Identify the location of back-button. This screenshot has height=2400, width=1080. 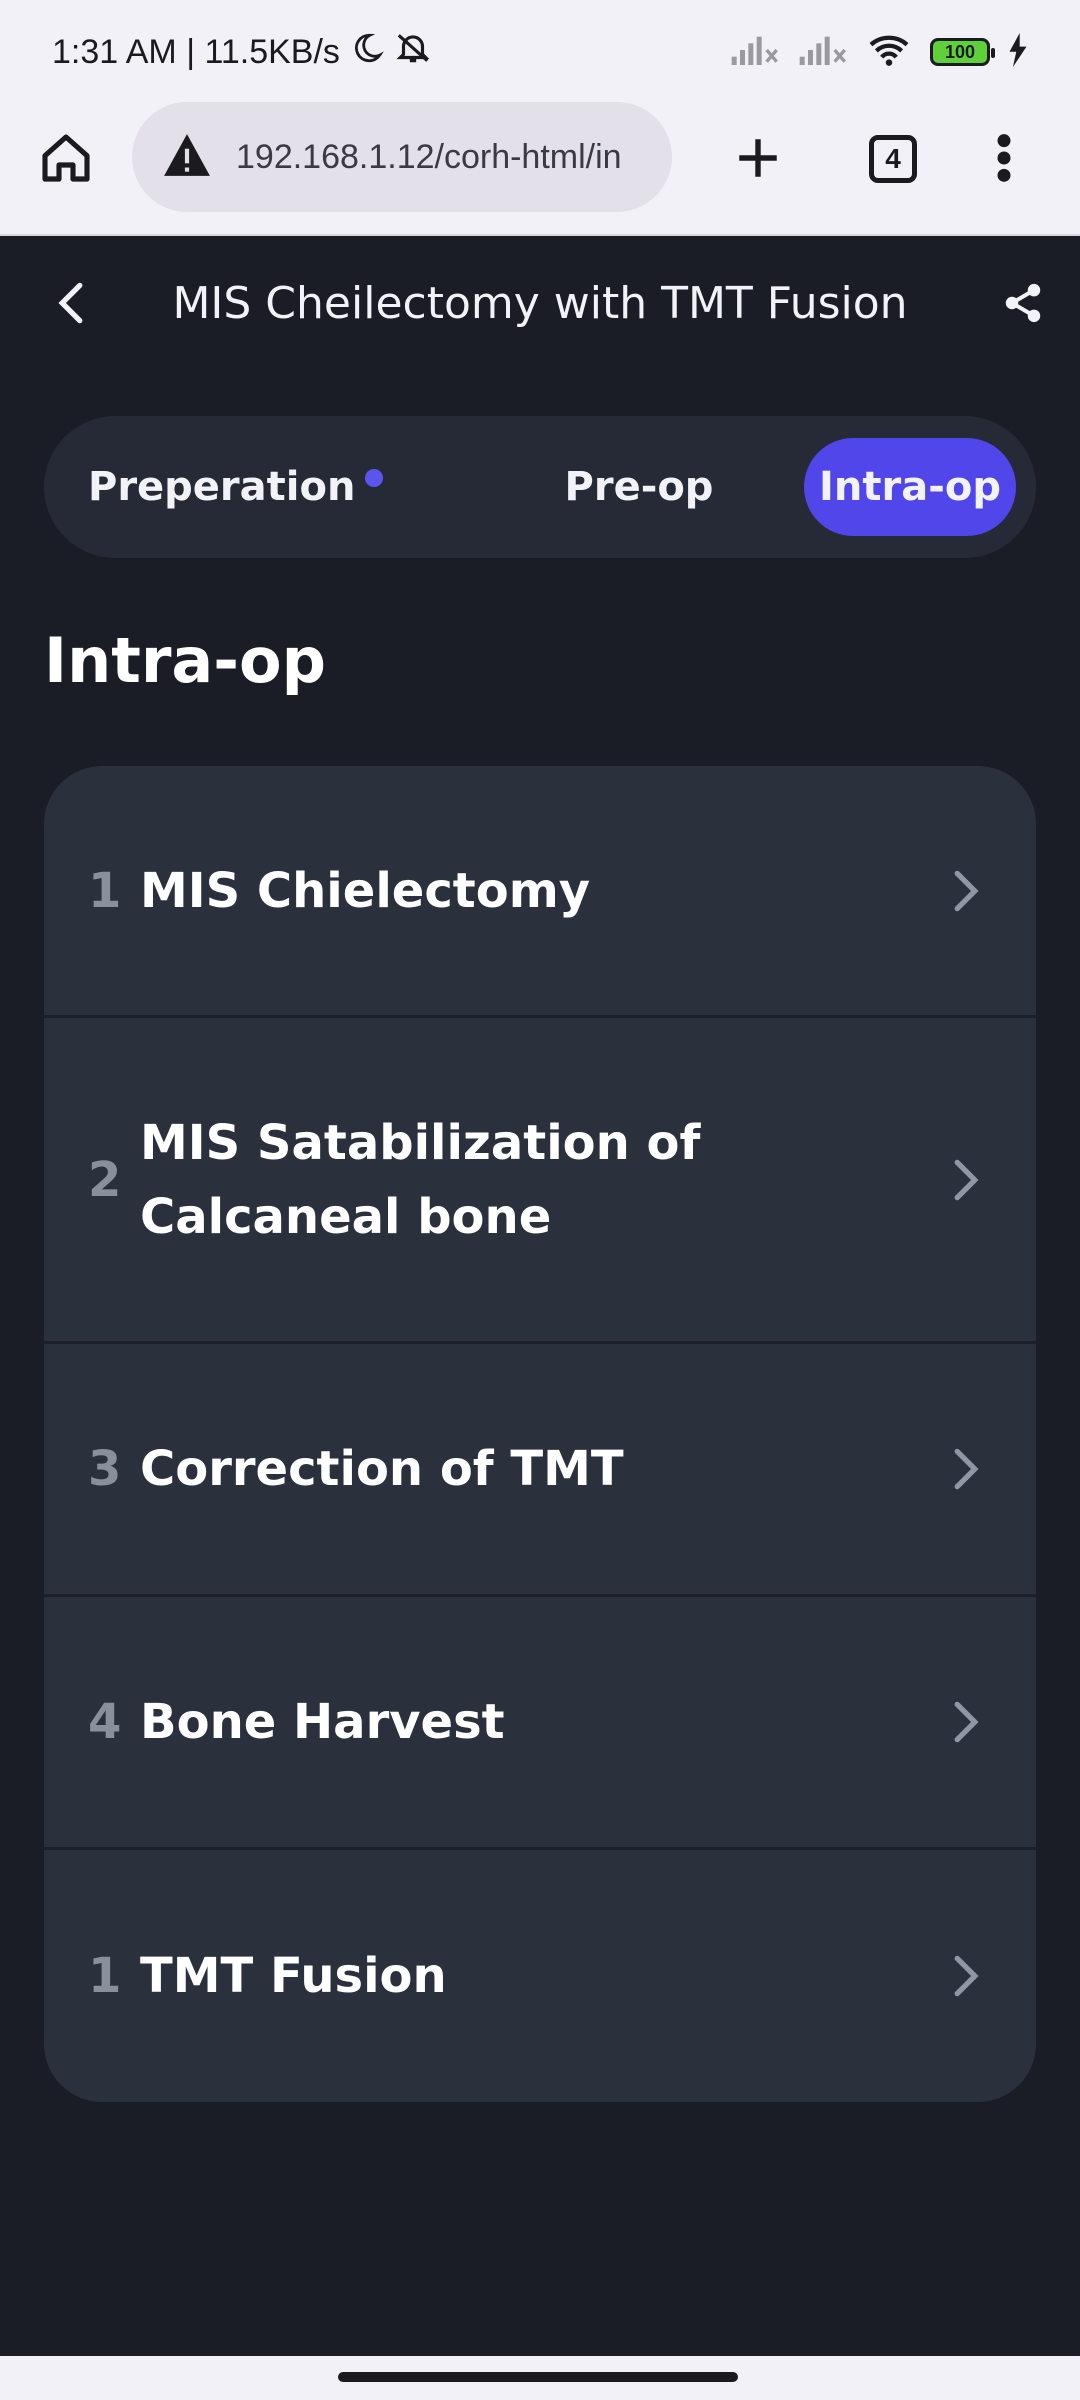
(71, 303).